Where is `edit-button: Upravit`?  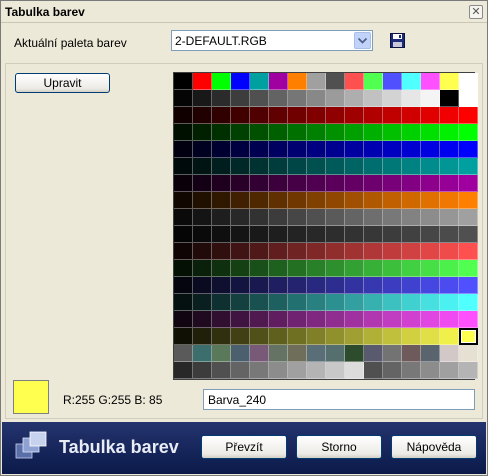
edit-button: Upravit is located at coordinates (62, 83).